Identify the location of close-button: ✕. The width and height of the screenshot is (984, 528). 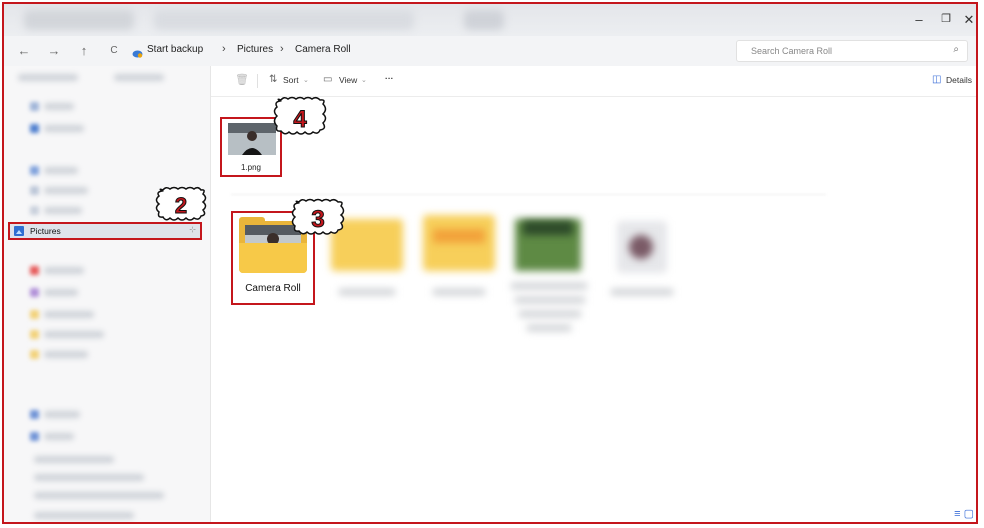
(967, 20).